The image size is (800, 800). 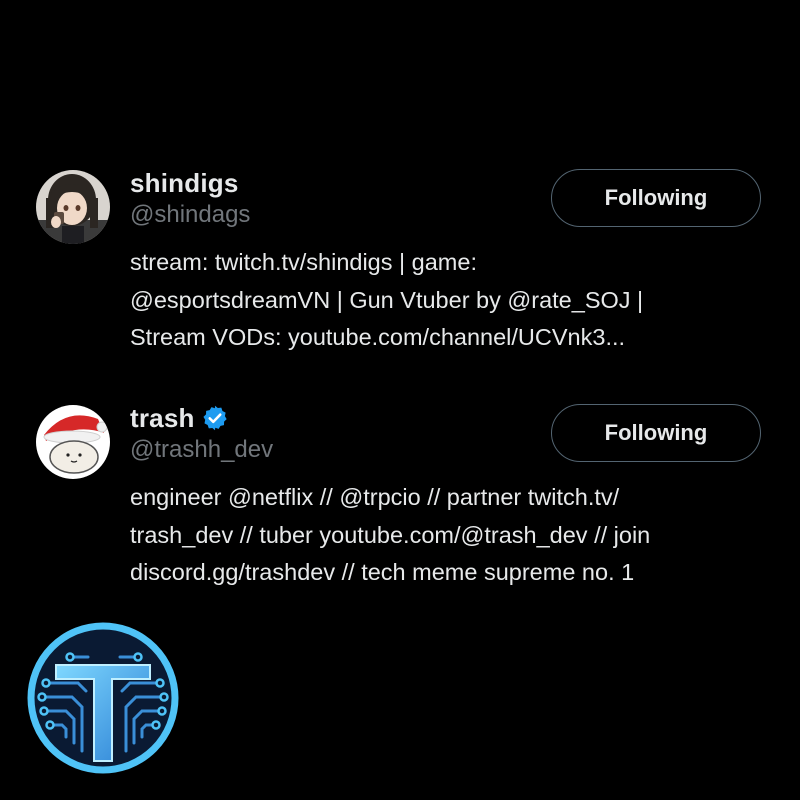 I want to click on user-handle: @shindags, so click(x=190, y=215).